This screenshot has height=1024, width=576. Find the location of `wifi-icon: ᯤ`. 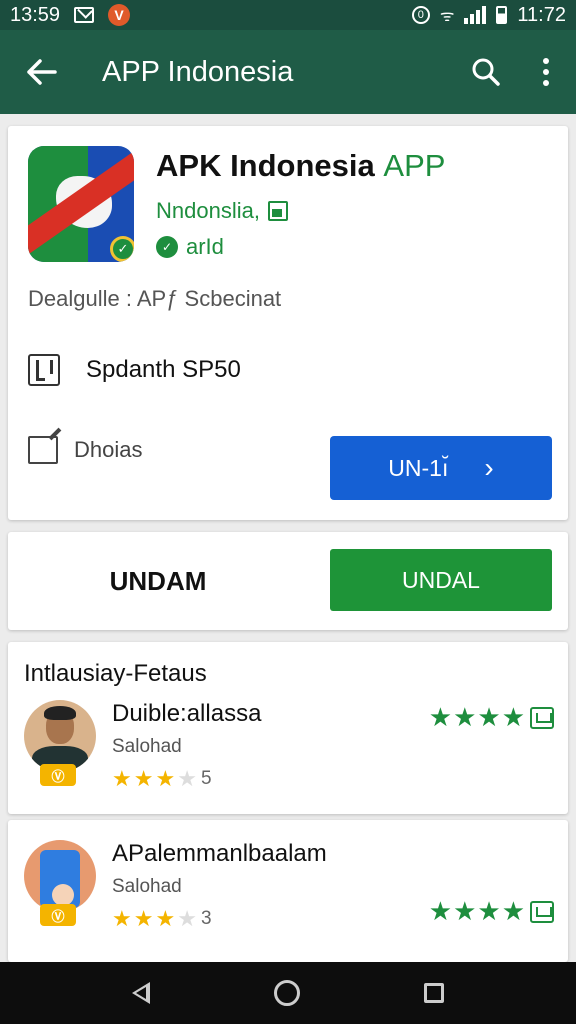

wifi-icon: ᯤ is located at coordinates (447, 16).